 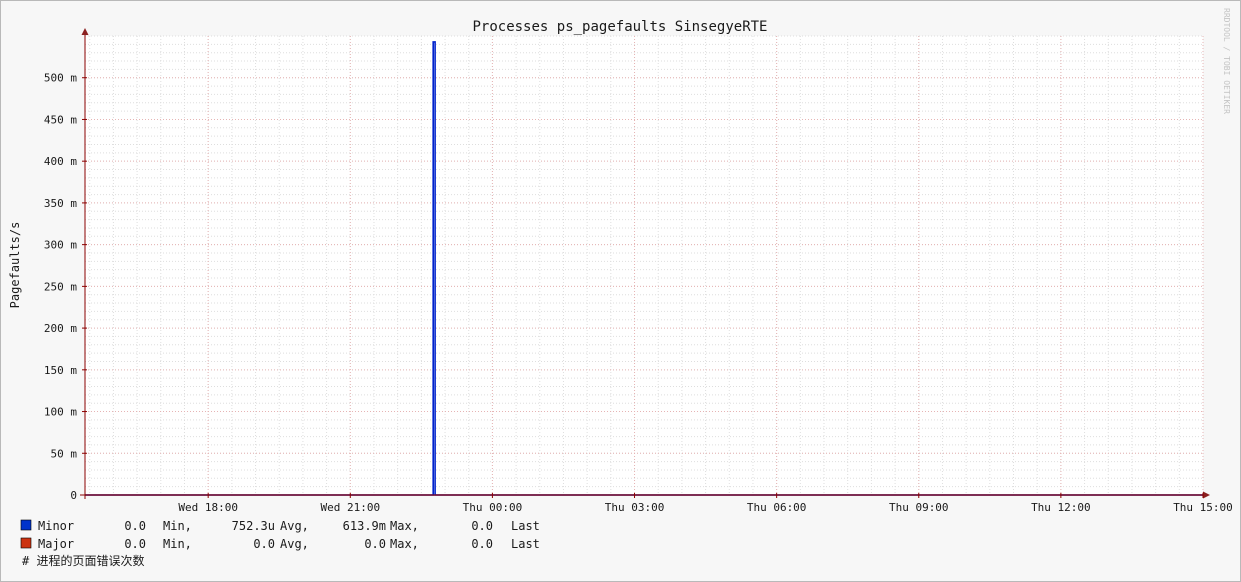 What do you see at coordinates (404, 544) in the screenshot?
I see `legend-max-label-major: Max,` at bounding box center [404, 544].